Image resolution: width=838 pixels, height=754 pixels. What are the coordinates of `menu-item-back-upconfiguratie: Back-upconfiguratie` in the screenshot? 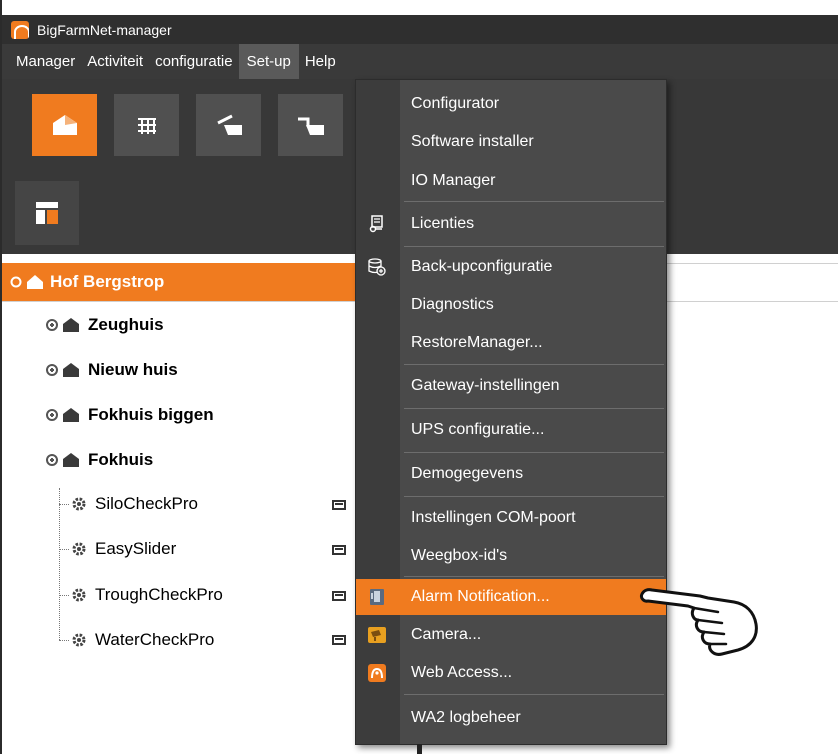 It's located at (511, 267).